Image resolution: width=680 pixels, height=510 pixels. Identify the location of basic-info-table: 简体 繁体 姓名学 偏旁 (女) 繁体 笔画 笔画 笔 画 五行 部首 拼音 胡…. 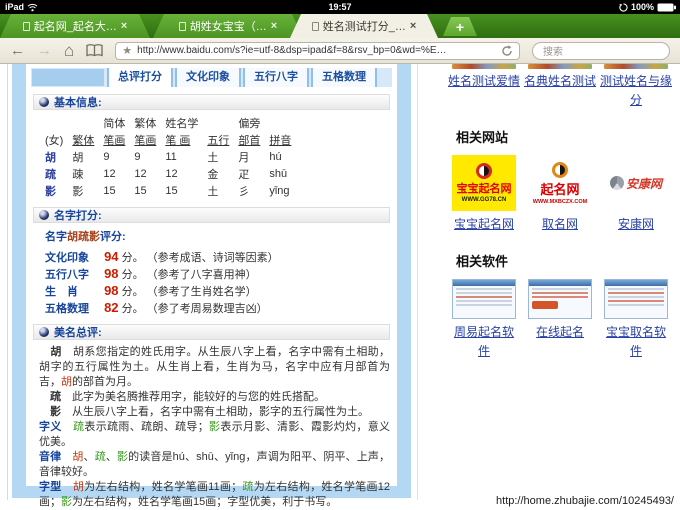
(172, 157).